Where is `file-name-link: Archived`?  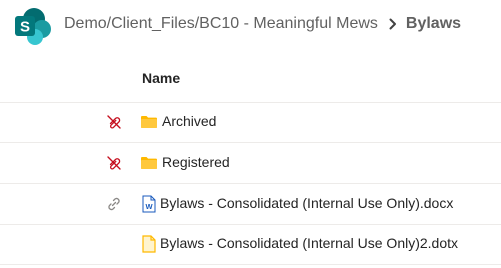 file-name-link: Archived is located at coordinates (189, 121).